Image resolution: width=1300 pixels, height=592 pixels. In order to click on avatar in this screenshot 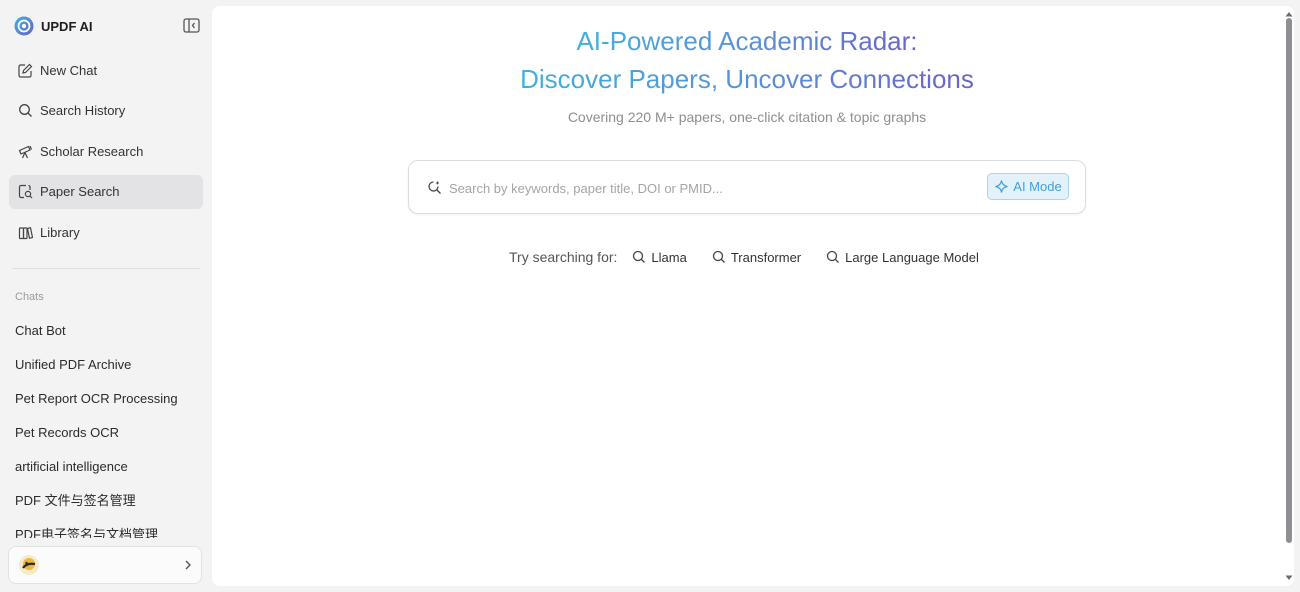, I will do `click(29, 565)`.